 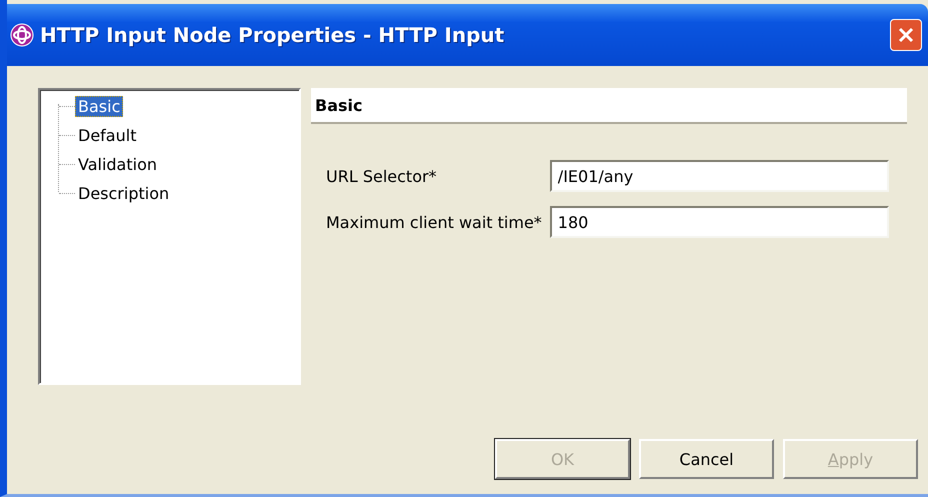 What do you see at coordinates (382, 176) in the screenshot?
I see `field-label: URL Selector*` at bounding box center [382, 176].